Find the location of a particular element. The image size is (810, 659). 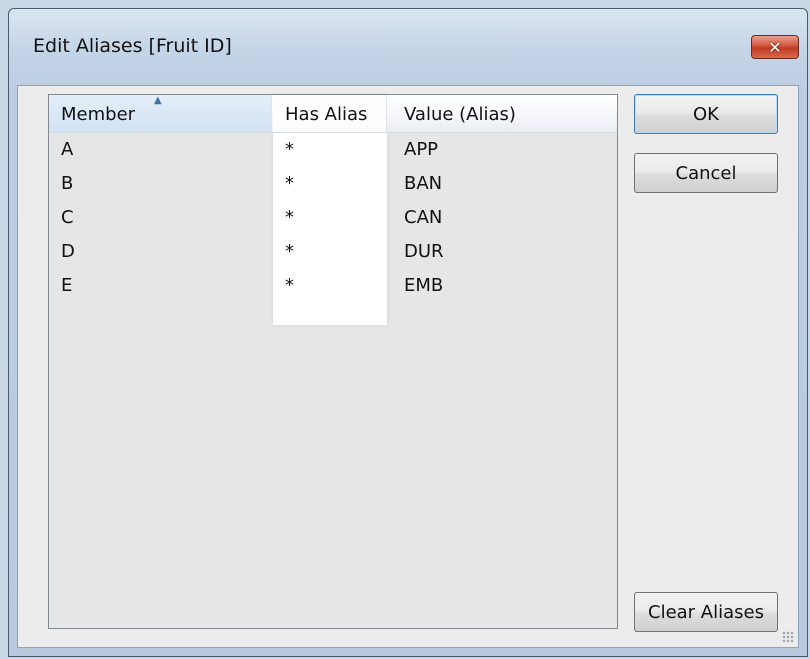

alias-value-cell: DUR is located at coordinates (424, 251).